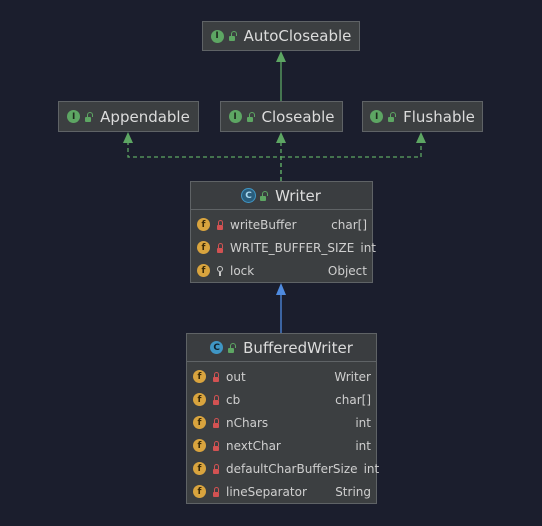 Image resolution: width=542 pixels, height=526 pixels. Describe the element at coordinates (204, 161) in the screenshot. I see `edge-writer-appendable` at that location.